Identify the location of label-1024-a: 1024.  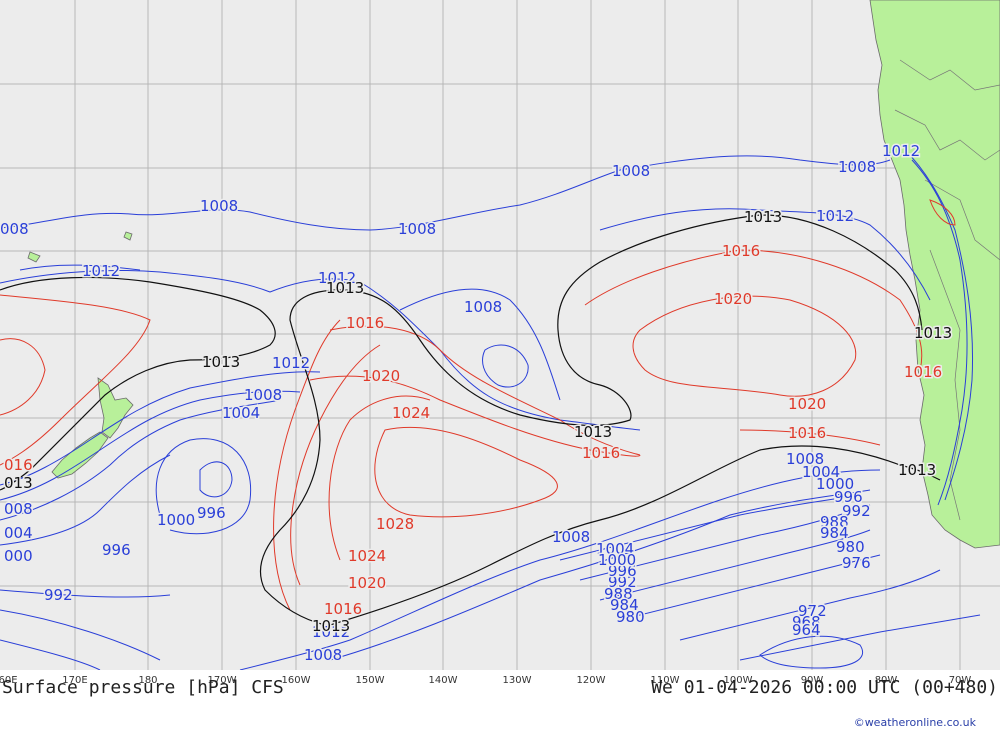
(411, 413).